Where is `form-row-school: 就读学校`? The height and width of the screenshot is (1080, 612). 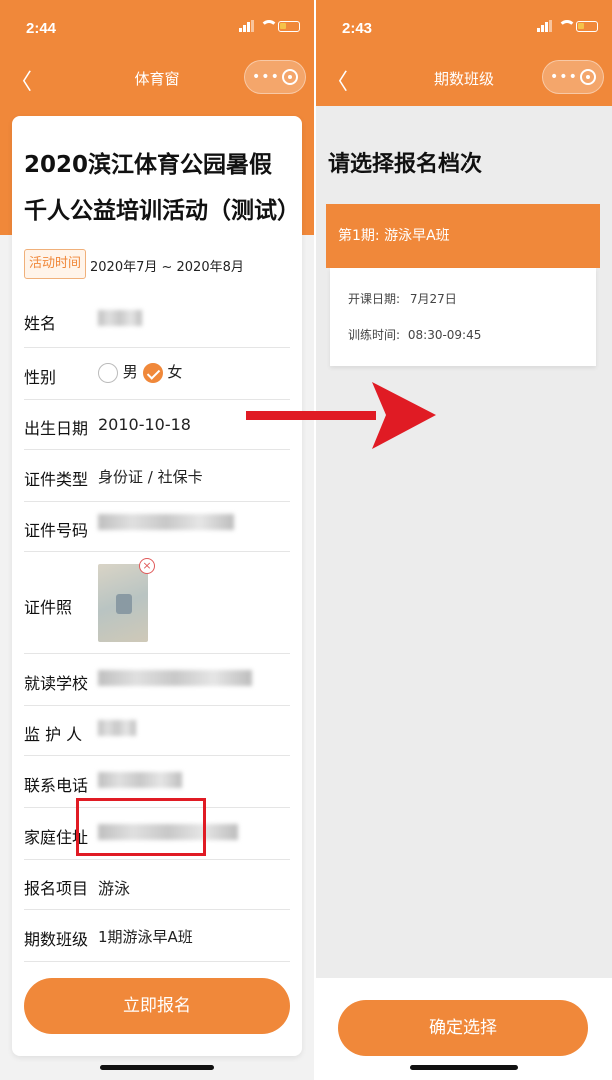 form-row-school: 就读学校 is located at coordinates (157, 680).